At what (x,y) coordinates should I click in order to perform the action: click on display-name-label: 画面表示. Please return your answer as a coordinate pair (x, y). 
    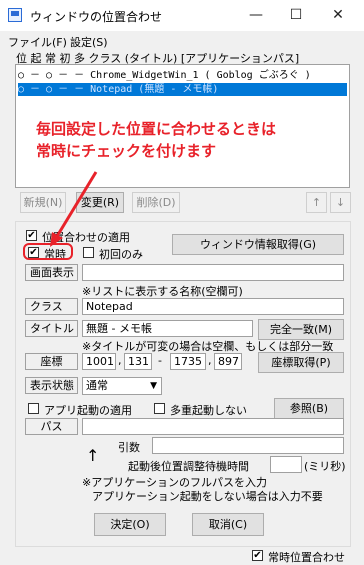
    Looking at the image, I should click on (51, 272).